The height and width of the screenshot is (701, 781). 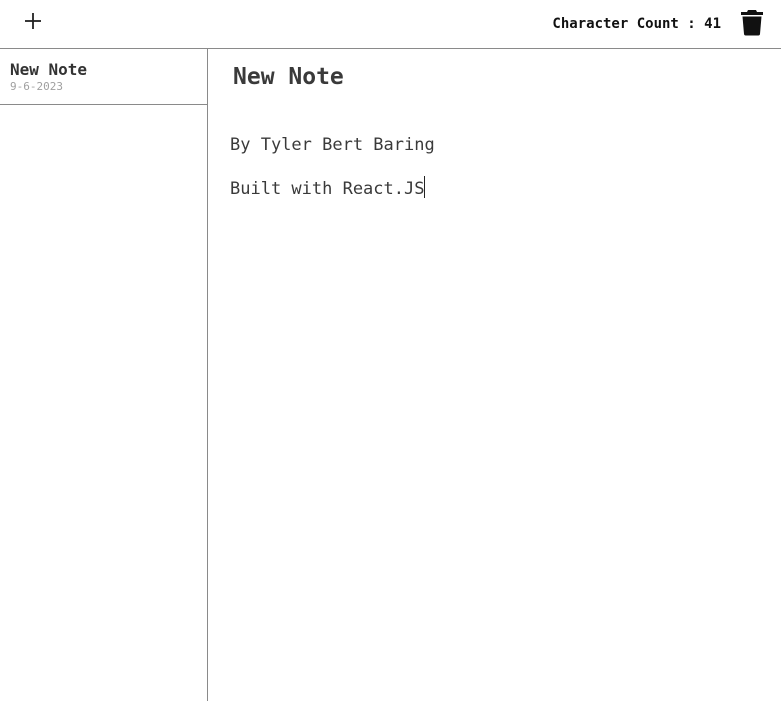 I want to click on trash-icon, so click(x=752, y=22).